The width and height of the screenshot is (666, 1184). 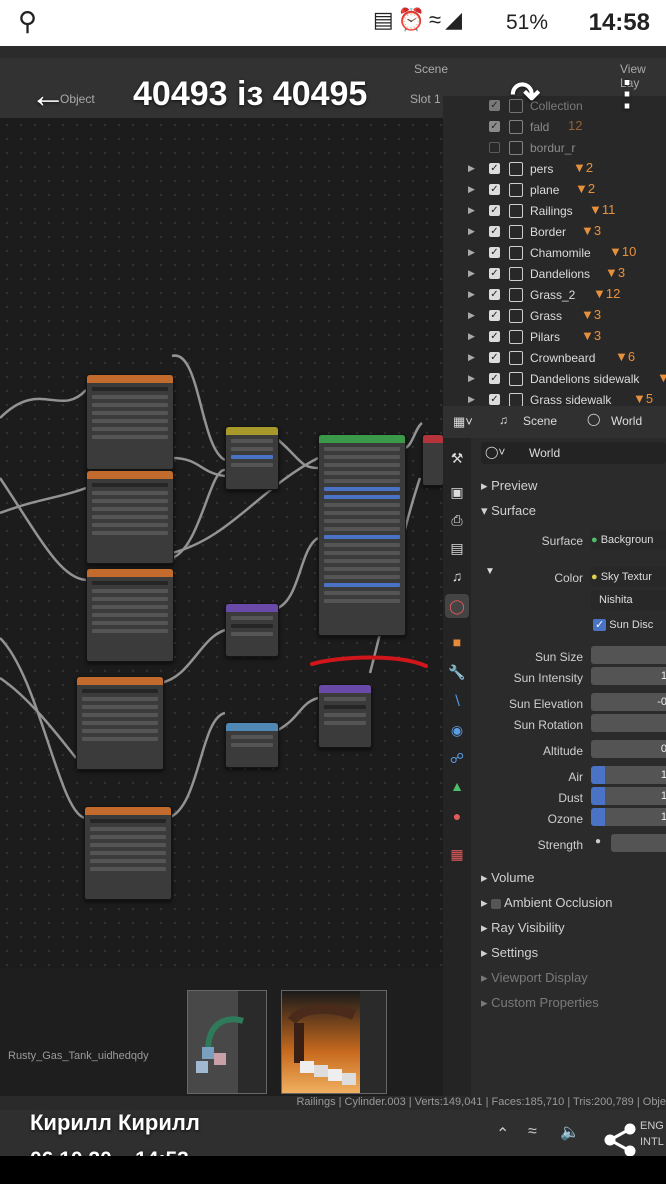 What do you see at coordinates (494, 147) in the screenshot?
I see `checkbox` at bounding box center [494, 147].